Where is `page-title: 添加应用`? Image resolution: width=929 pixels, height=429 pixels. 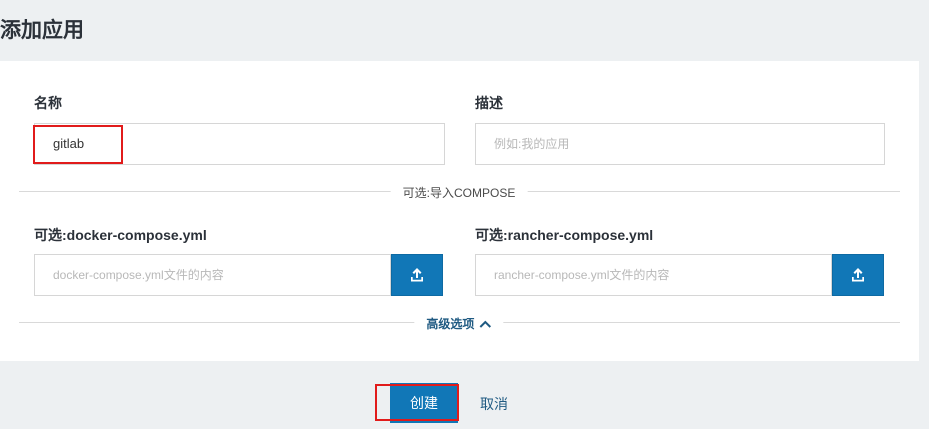 page-title: 添加应用 is located at coordinates (42, 30).